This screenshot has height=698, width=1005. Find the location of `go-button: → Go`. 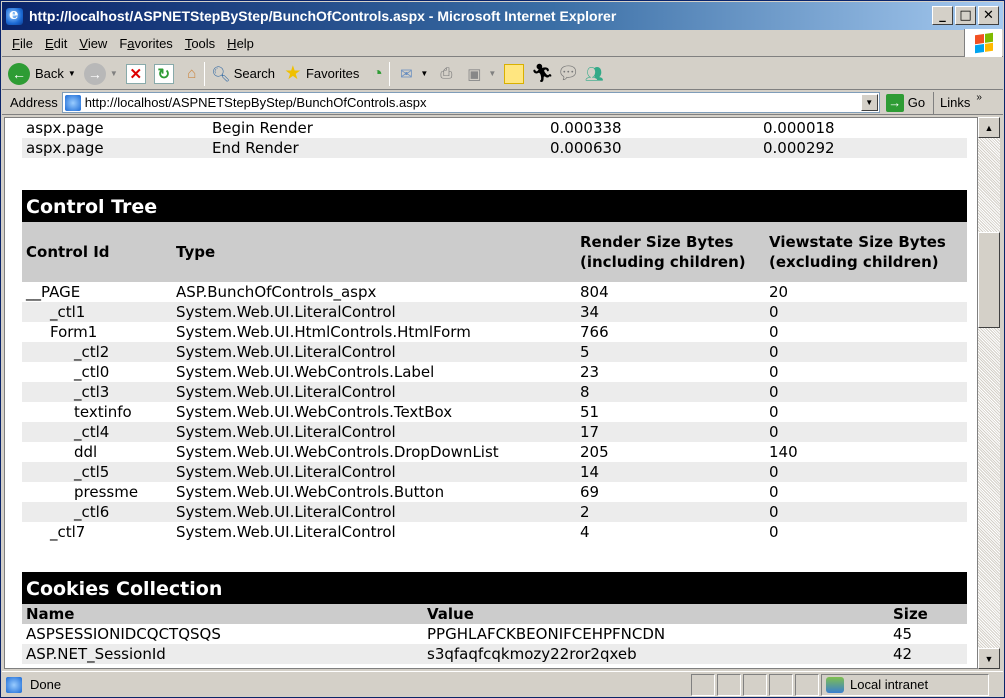

go-button: → Go is located at coordinates (905, 102).